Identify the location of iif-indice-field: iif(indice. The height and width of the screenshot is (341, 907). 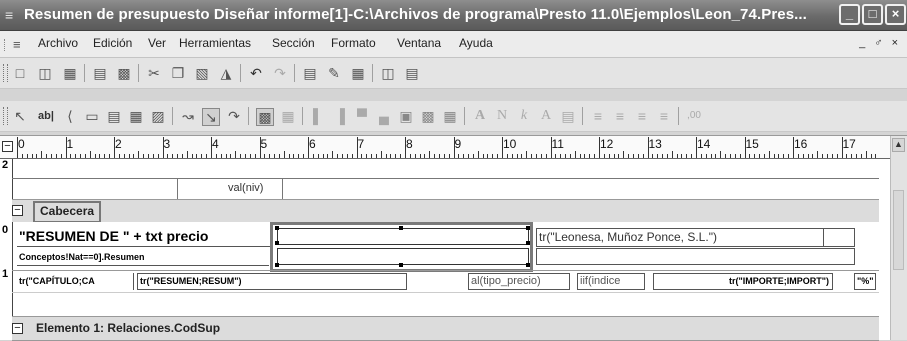
(611, 281).